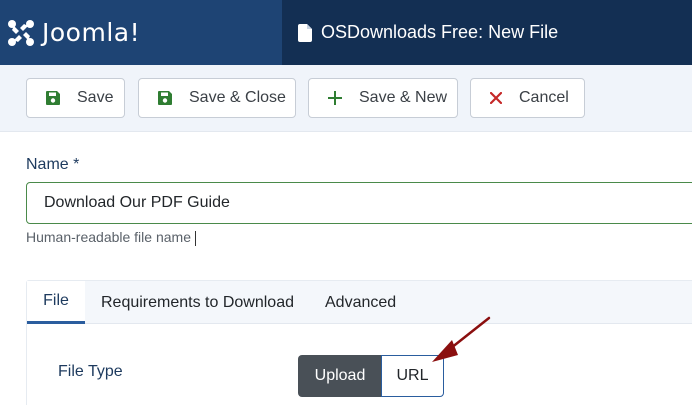 This screenshot has width=692, height=405. What do you see at coordinates (56, 302) in the screenshot?
I see `tab-file: File` at bounding box center [56, 302].